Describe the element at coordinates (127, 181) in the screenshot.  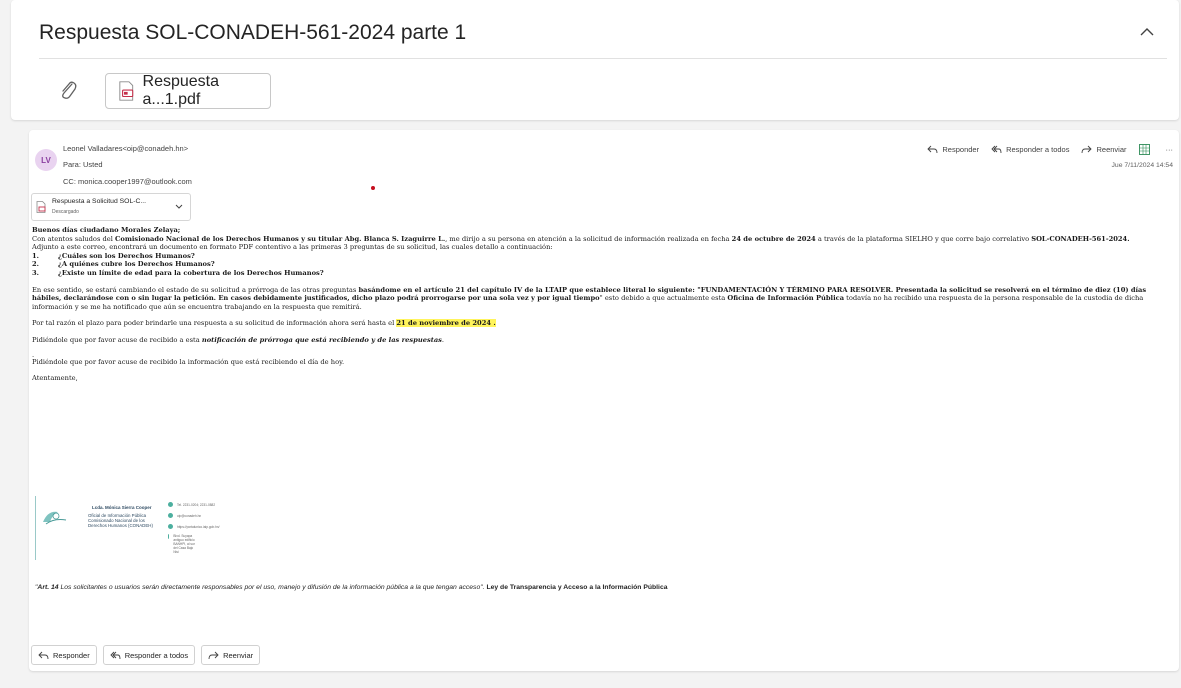
I see `recipients-cc: CC: monica.cooper1997@outlook.com` at that location.